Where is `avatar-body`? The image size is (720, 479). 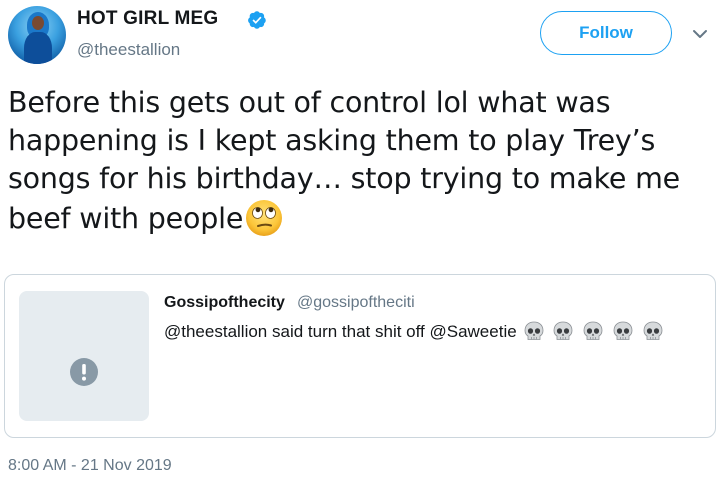 avatar-body is located at coordinates (38, 48).